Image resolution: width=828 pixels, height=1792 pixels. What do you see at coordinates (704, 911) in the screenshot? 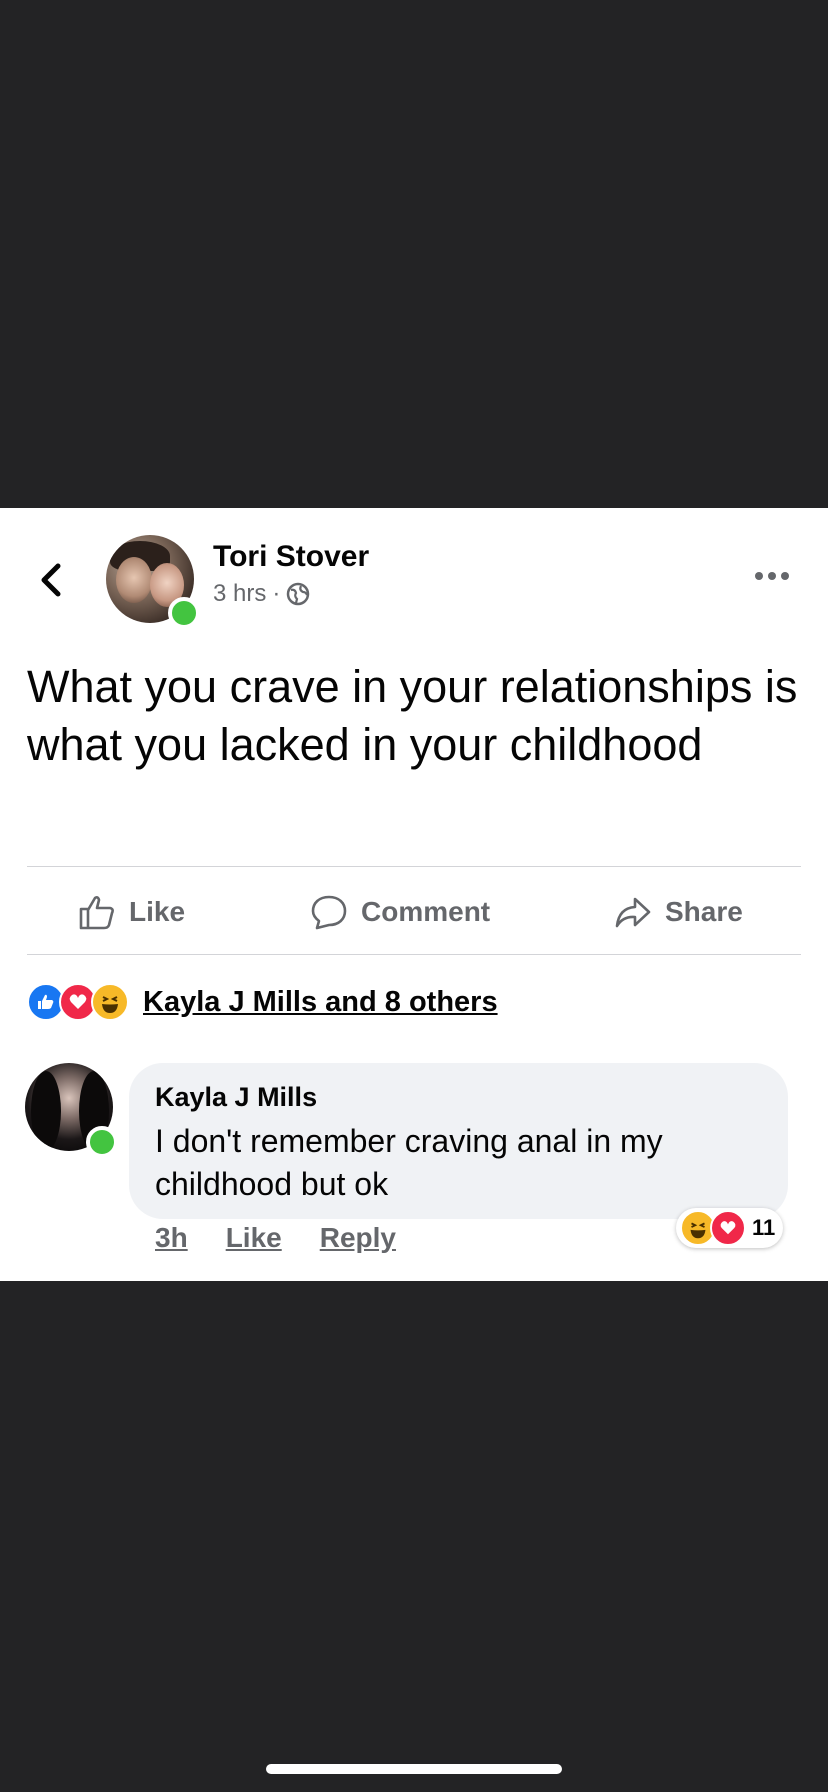
I see `share-label: Share` at bounding box center [704, 911].